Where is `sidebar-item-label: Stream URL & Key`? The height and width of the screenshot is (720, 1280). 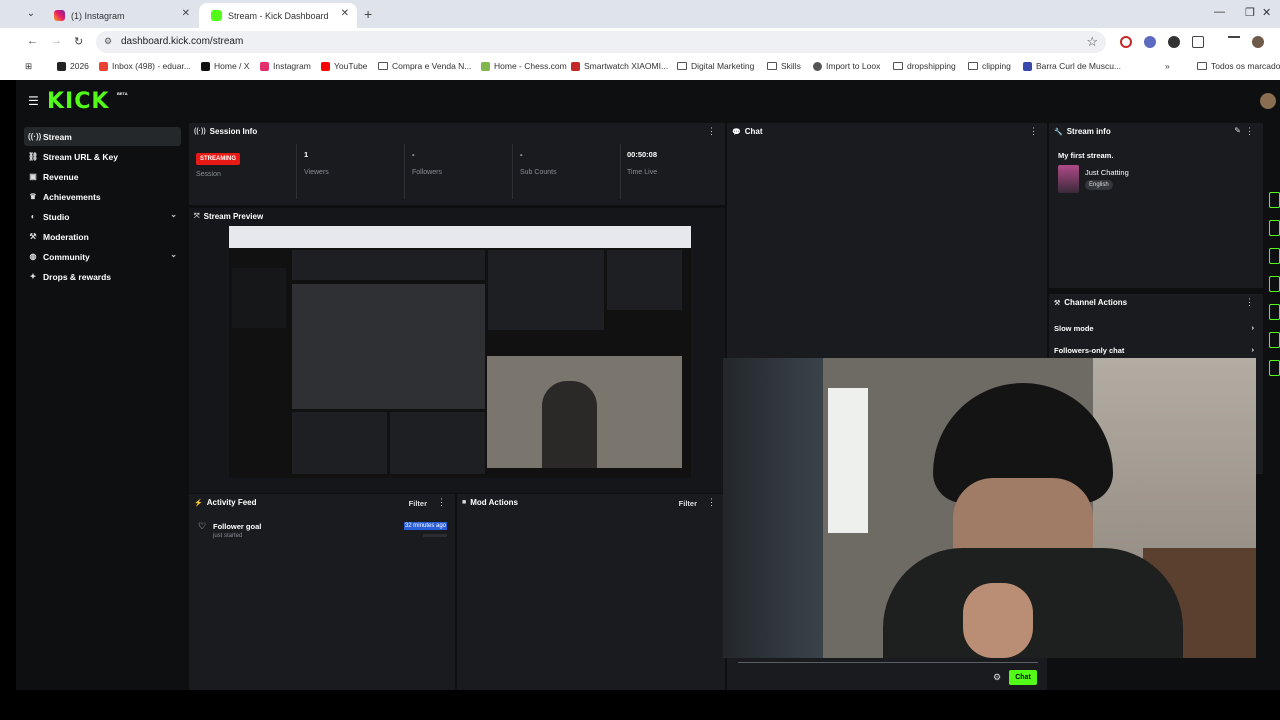 sidebar-item-label: Stream URL & Key is located at coordinates (80, 156).